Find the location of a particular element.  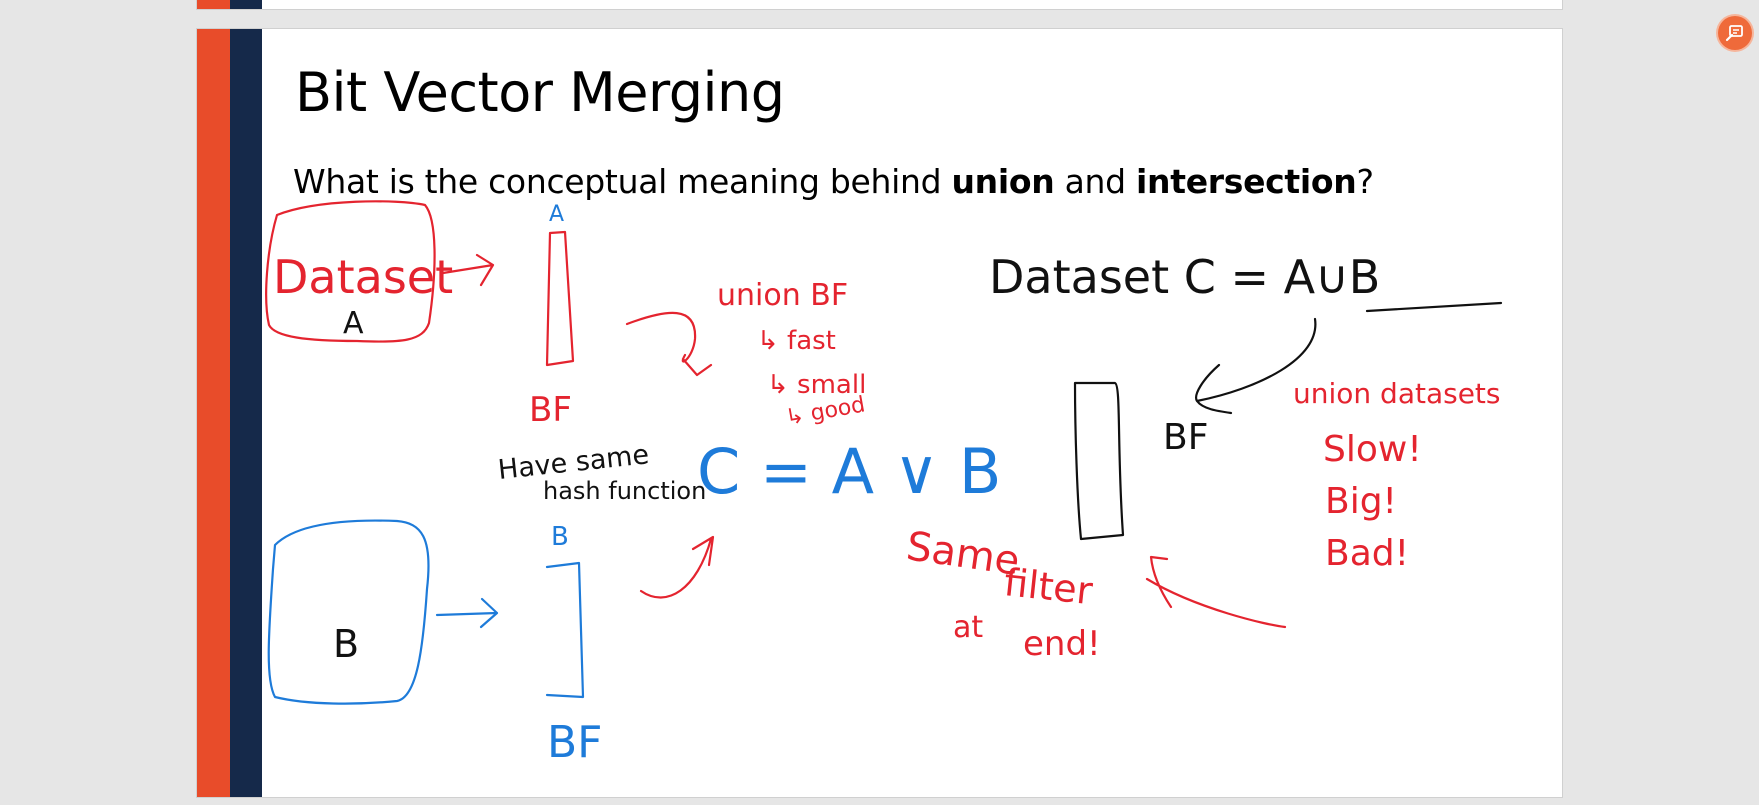

annotate-pen-icon is located at coordinates (1734, 33).